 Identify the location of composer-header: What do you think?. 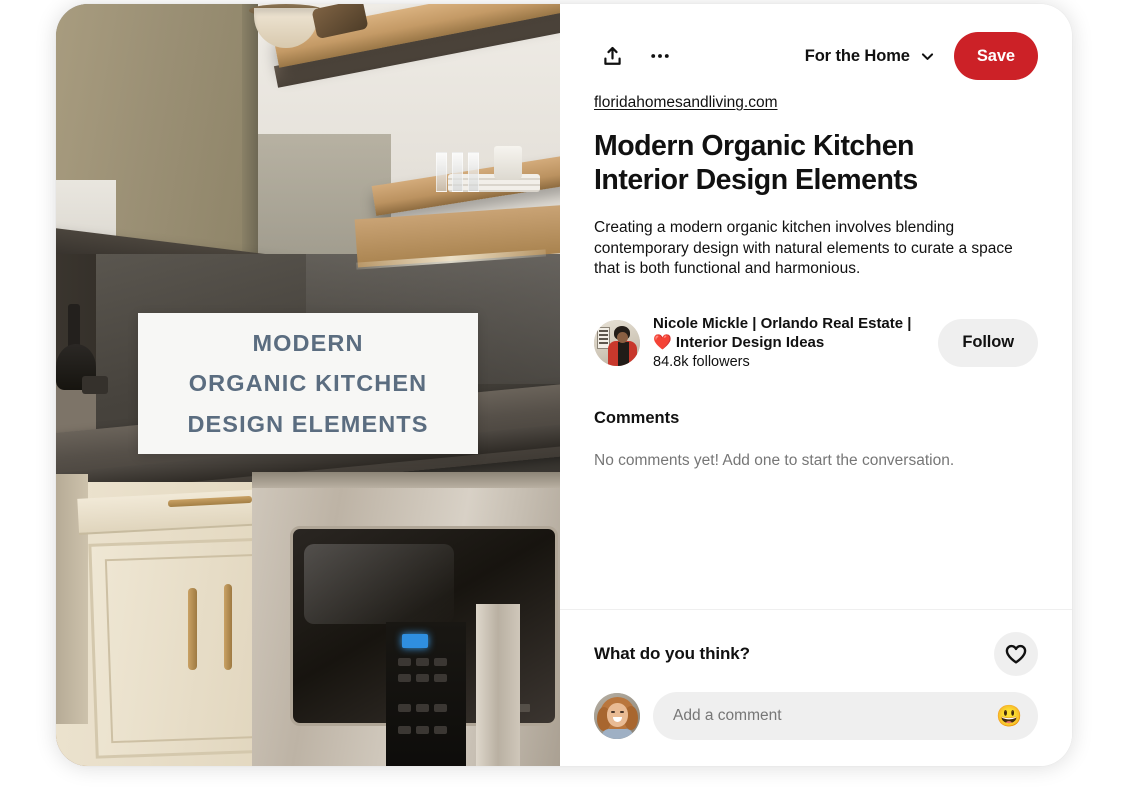
(816, 654).